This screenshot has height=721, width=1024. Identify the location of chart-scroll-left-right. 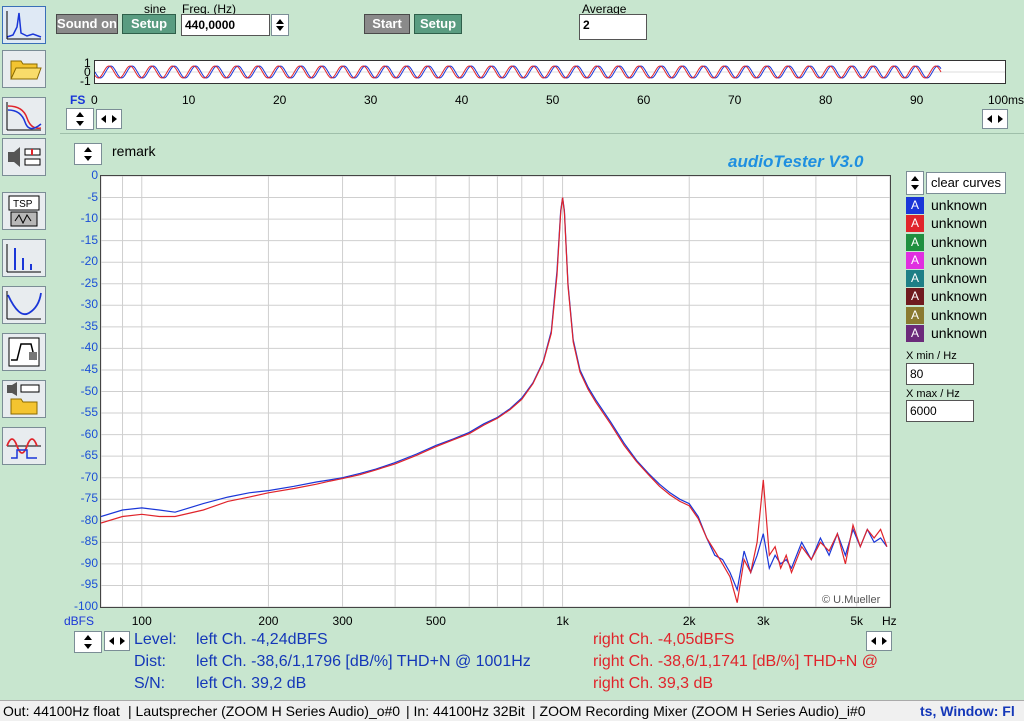
(117, 641).